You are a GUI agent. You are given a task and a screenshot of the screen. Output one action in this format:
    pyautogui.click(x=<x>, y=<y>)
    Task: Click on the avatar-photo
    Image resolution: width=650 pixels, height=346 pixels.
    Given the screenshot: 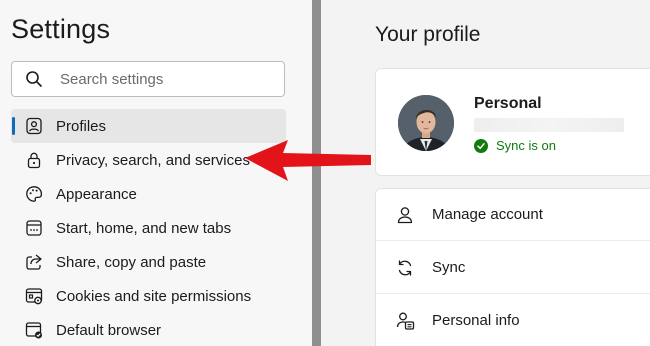 What is the action you would take?
    pyautogui.click(x=426, y=123)
    